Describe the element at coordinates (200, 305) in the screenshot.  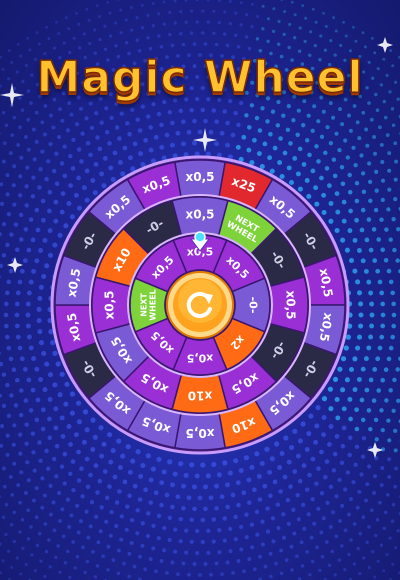
I see `spin-button` at that location.